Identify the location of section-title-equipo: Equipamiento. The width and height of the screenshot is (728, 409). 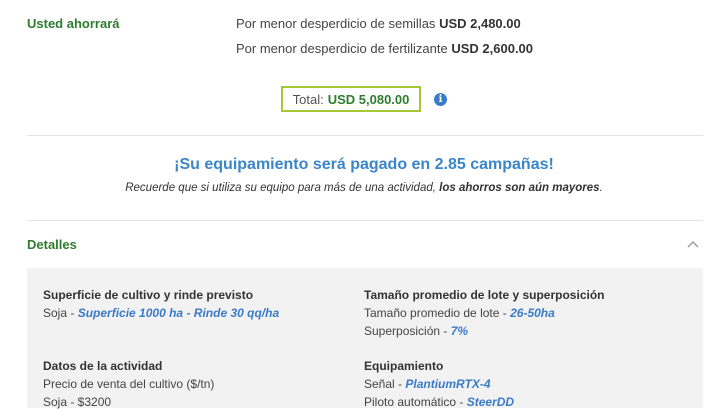
(404, 366).